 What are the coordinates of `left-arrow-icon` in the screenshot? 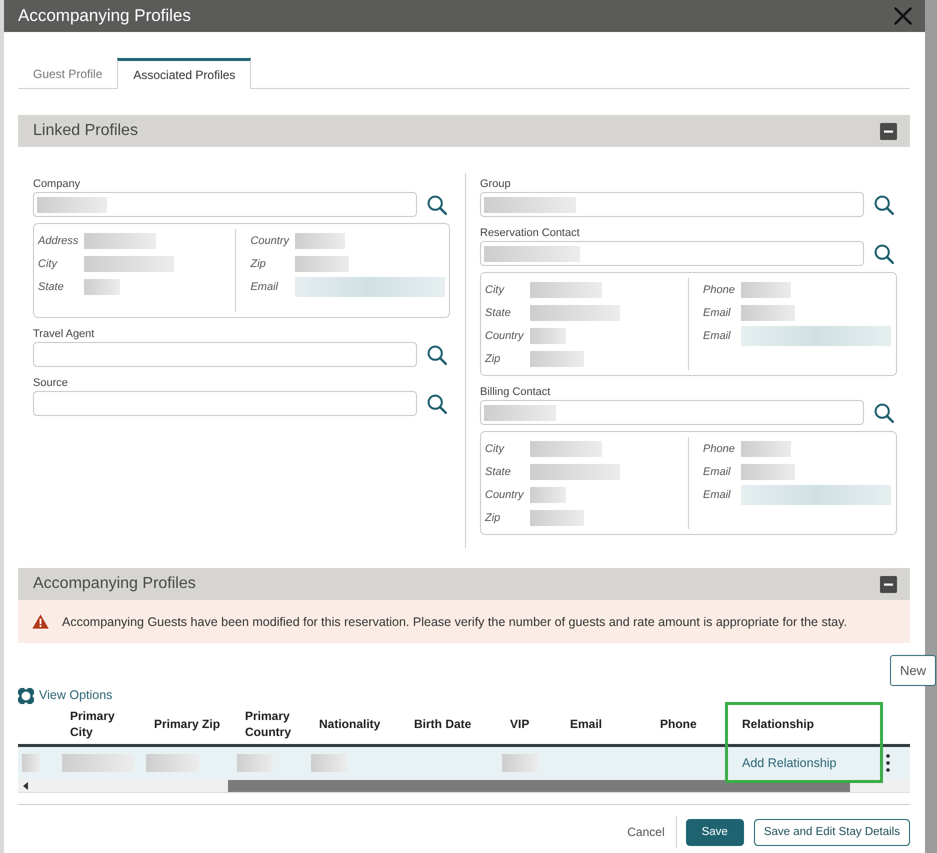 It's located at (25, 786).